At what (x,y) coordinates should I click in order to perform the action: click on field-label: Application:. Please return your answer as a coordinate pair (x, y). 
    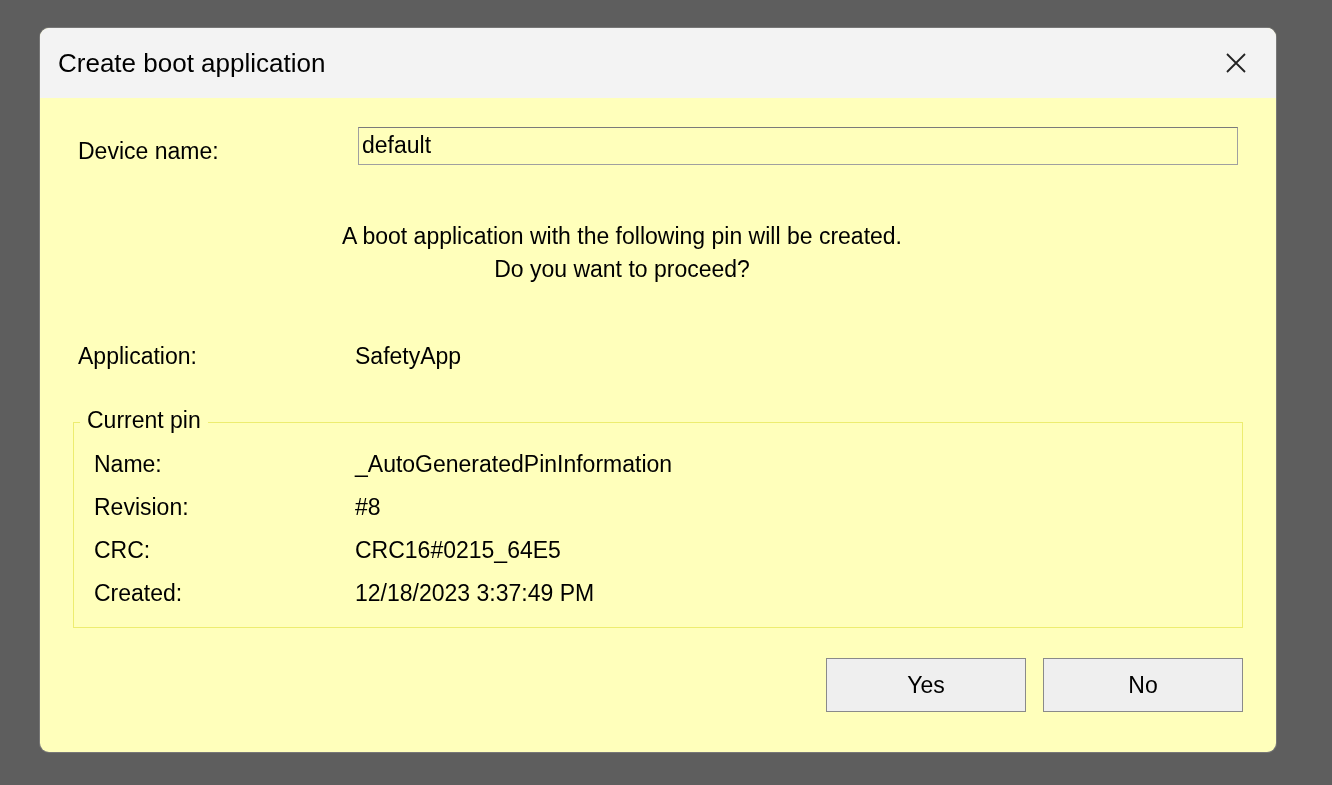
    Looking at the image, I should click on (138, 356).